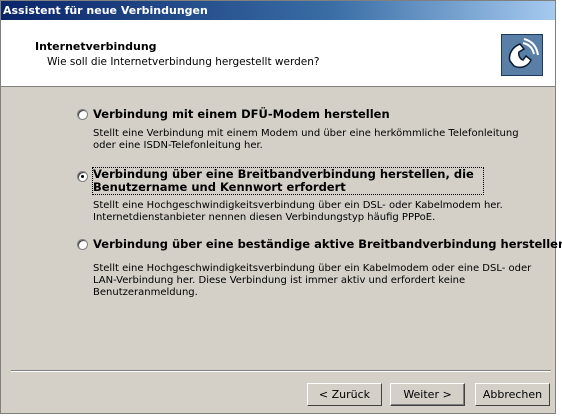 Image resolution: width=562 pixels, height=420 pixels. Describe the element at coordinates (427, 394) in the screenshot. I see `next-button: Weiter >` at that location.